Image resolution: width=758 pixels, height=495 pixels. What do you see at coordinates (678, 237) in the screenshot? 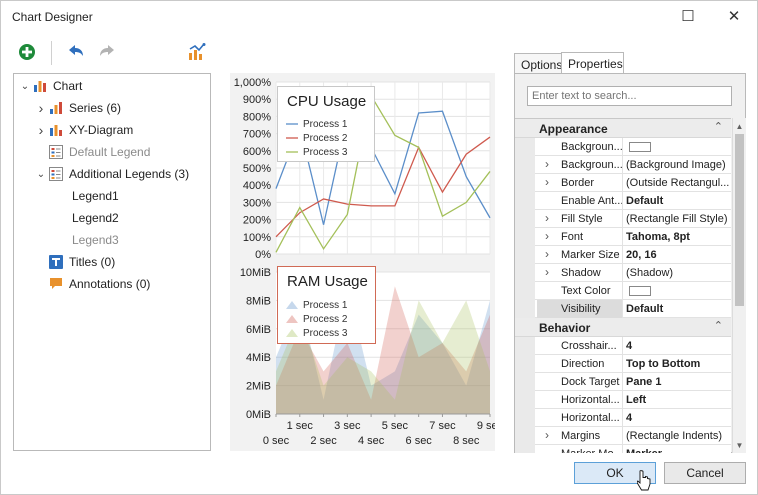
I see `property-value: Tahoma, 8pt` at bounding box center [678, 237].